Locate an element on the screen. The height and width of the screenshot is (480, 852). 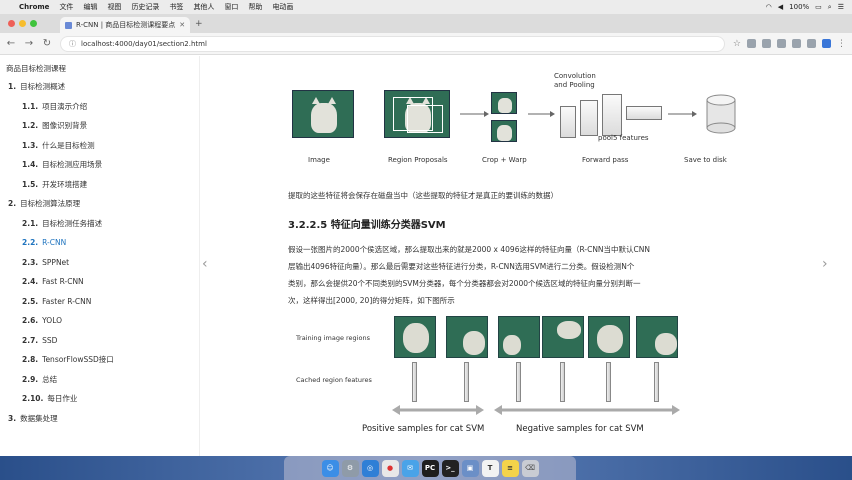
sidebar-item: 2.8. TensorFlowSSD接口 is located at coordinates (99, 360).